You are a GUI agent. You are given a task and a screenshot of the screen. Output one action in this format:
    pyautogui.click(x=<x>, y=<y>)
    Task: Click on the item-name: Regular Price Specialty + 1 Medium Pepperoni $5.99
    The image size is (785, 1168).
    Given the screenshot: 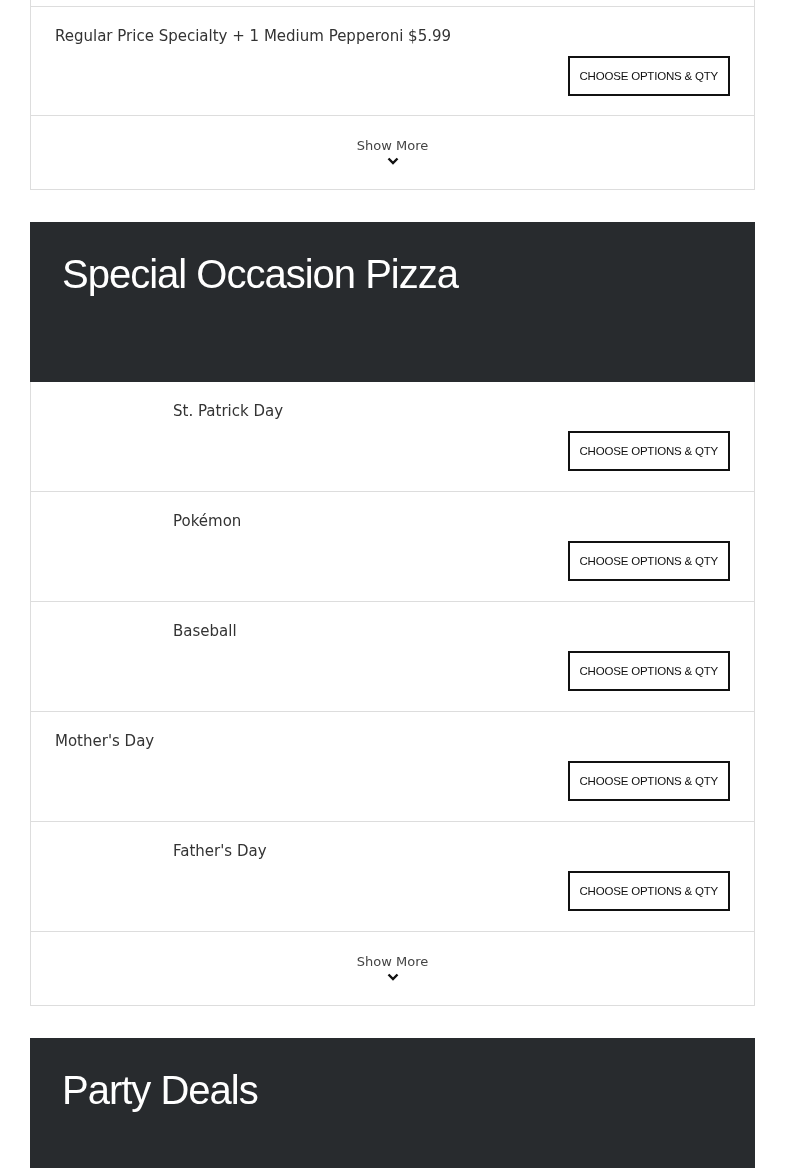 What is the action you would take?
    pyautogui.click(x=254, y=36)
    